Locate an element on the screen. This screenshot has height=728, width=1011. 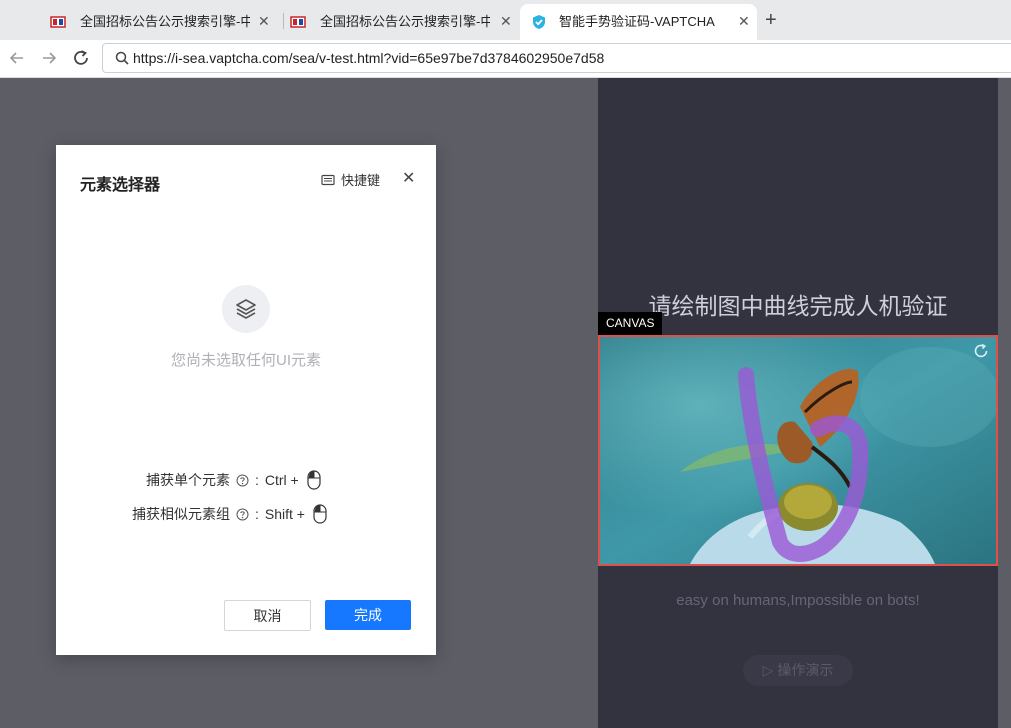
captcha-canvas is located at coordinates (798, 450).